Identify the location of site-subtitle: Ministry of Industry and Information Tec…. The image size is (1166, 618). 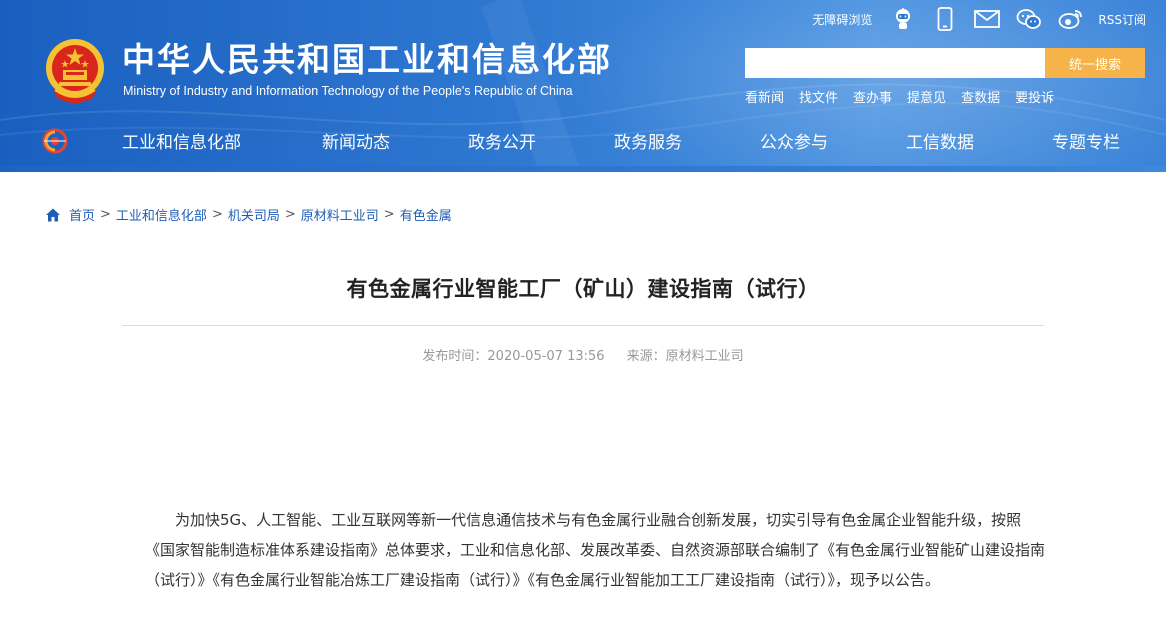
(348, 91).